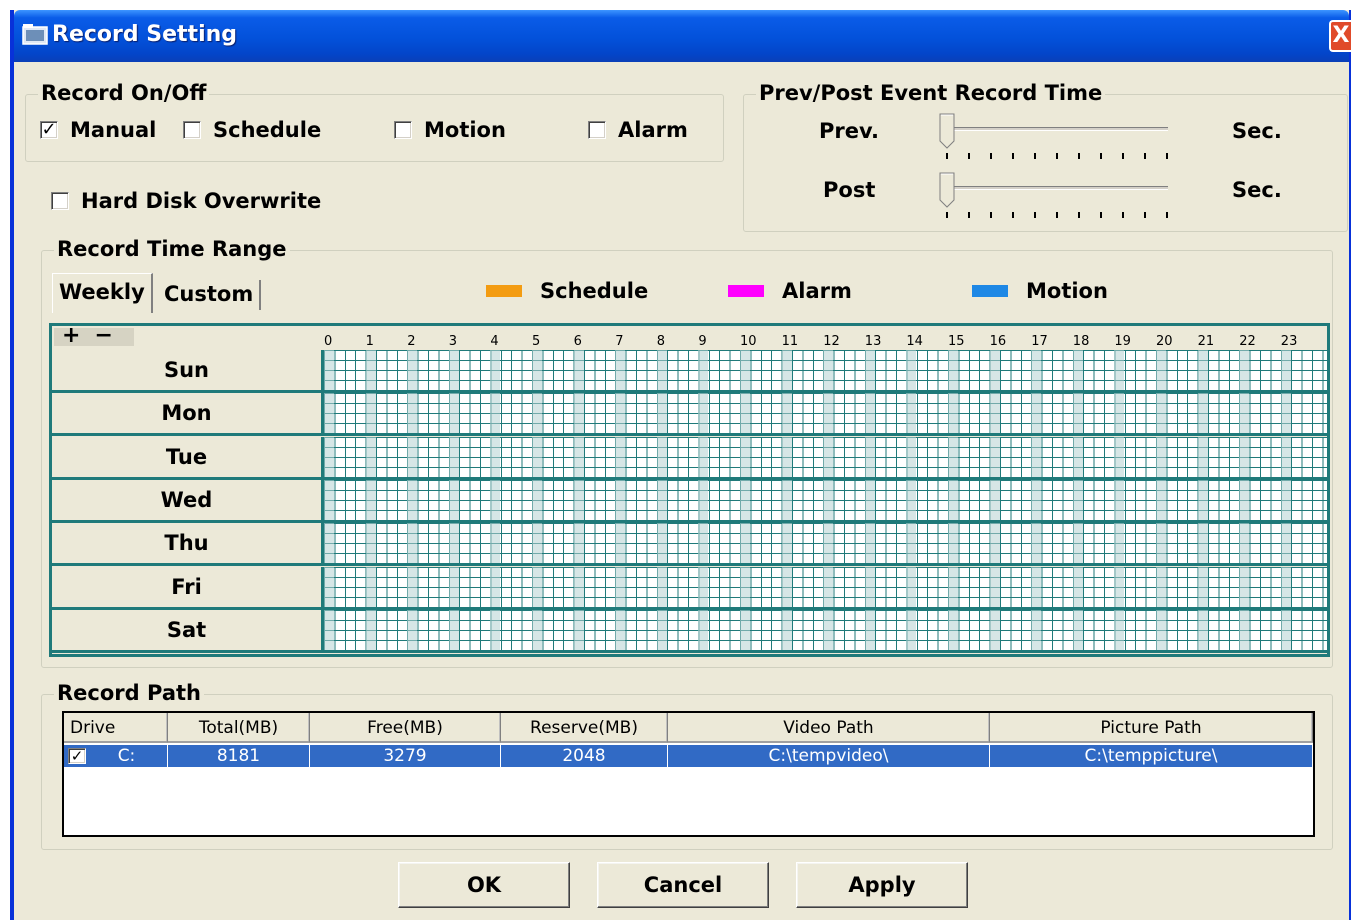  What do you see at coordinates (638, 130) in the screenshot?
I see `alarm-checkbox: Alarm` at bounding box center [638, 130].